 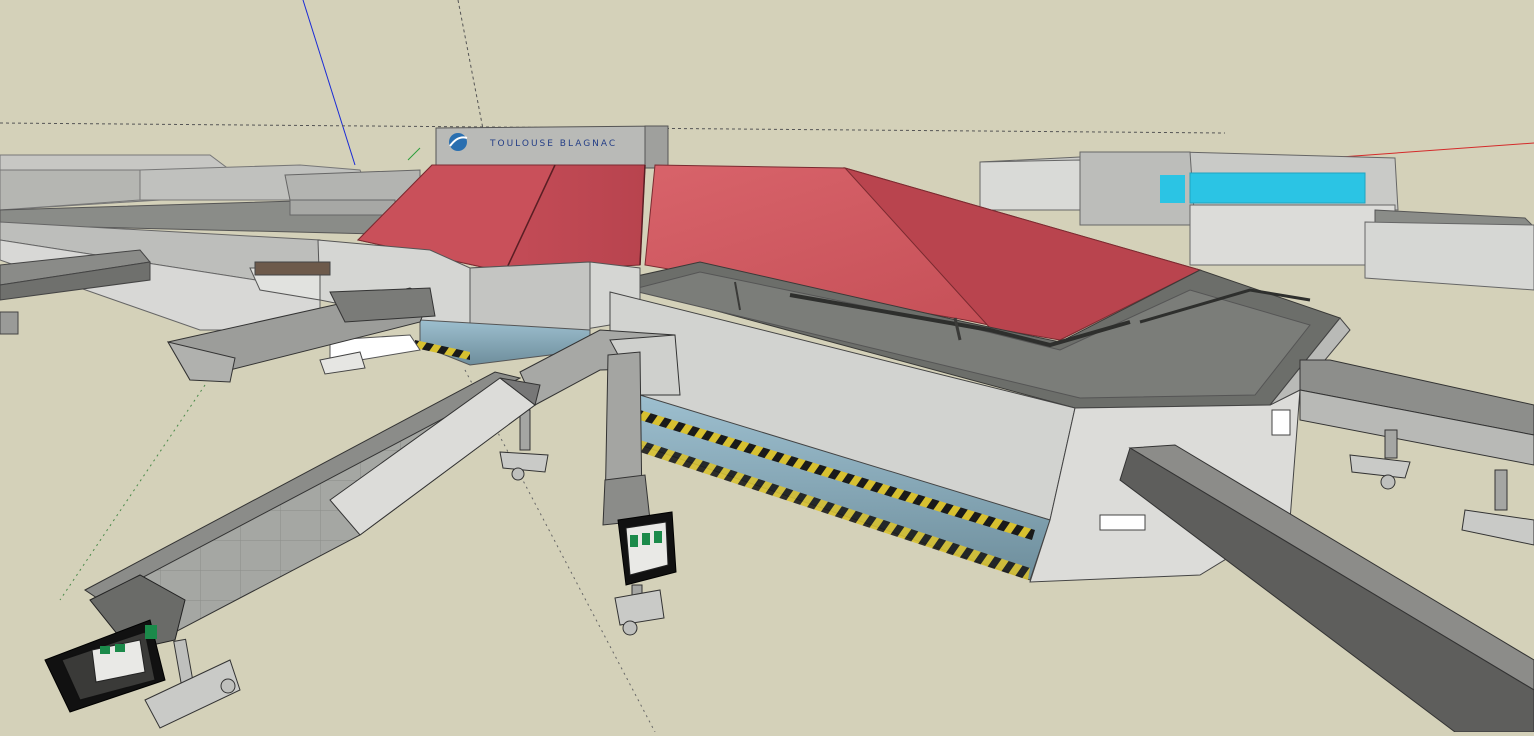 I want to click on airport-logo-icon, so click(x=458, y=142).